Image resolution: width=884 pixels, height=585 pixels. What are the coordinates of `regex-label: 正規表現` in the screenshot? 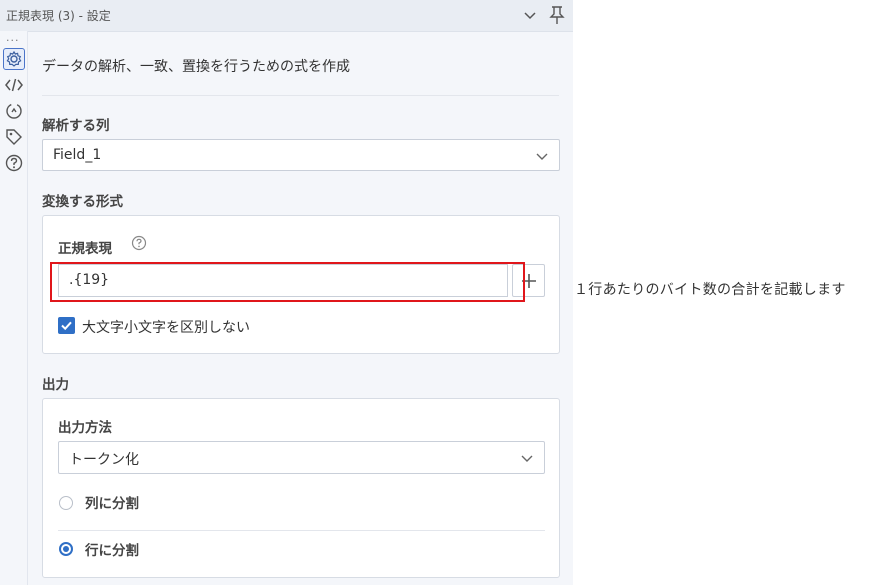 It's located at (85, 249).